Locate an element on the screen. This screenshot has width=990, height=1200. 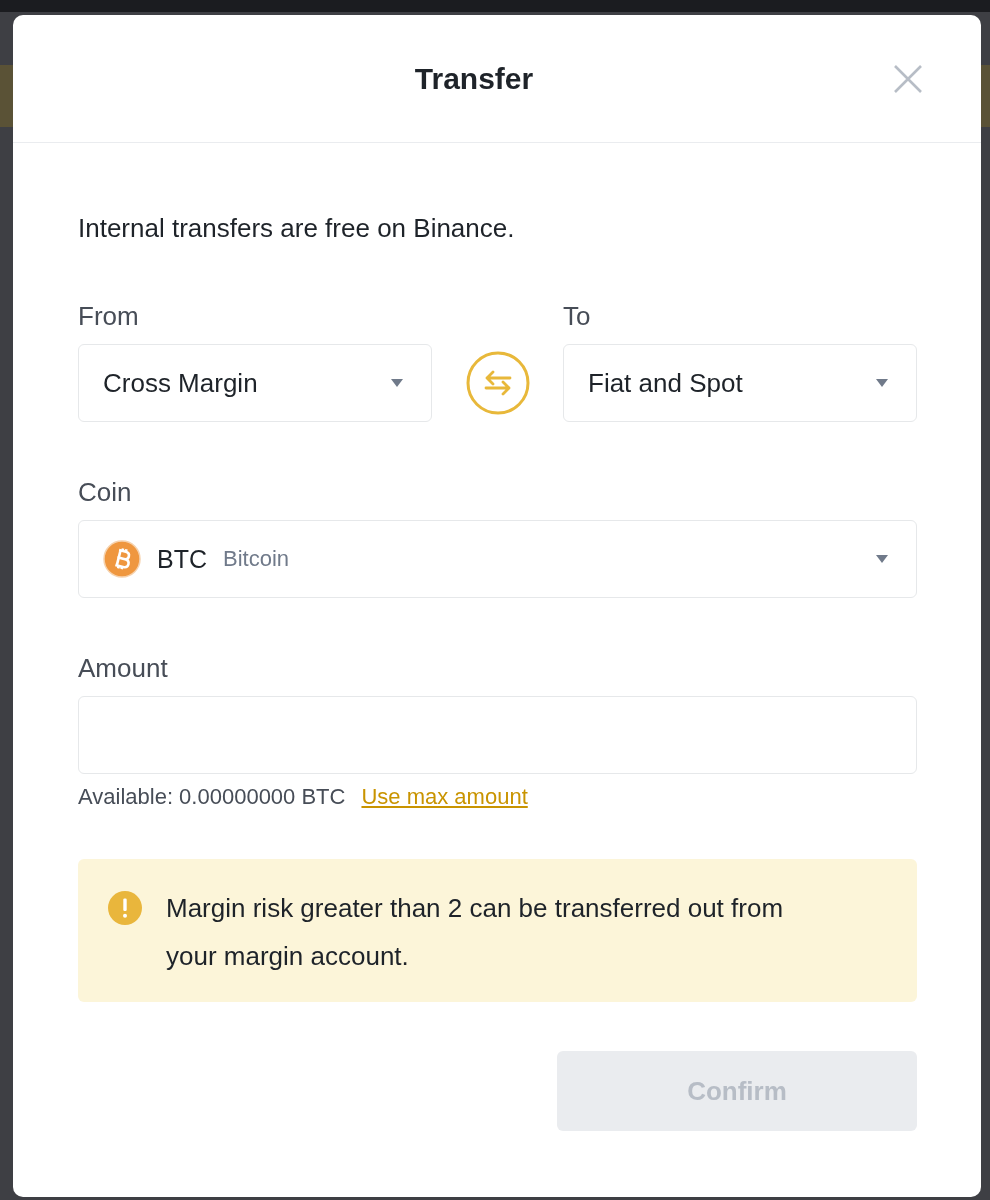
to-label: To is located at coordinates (577, 316).